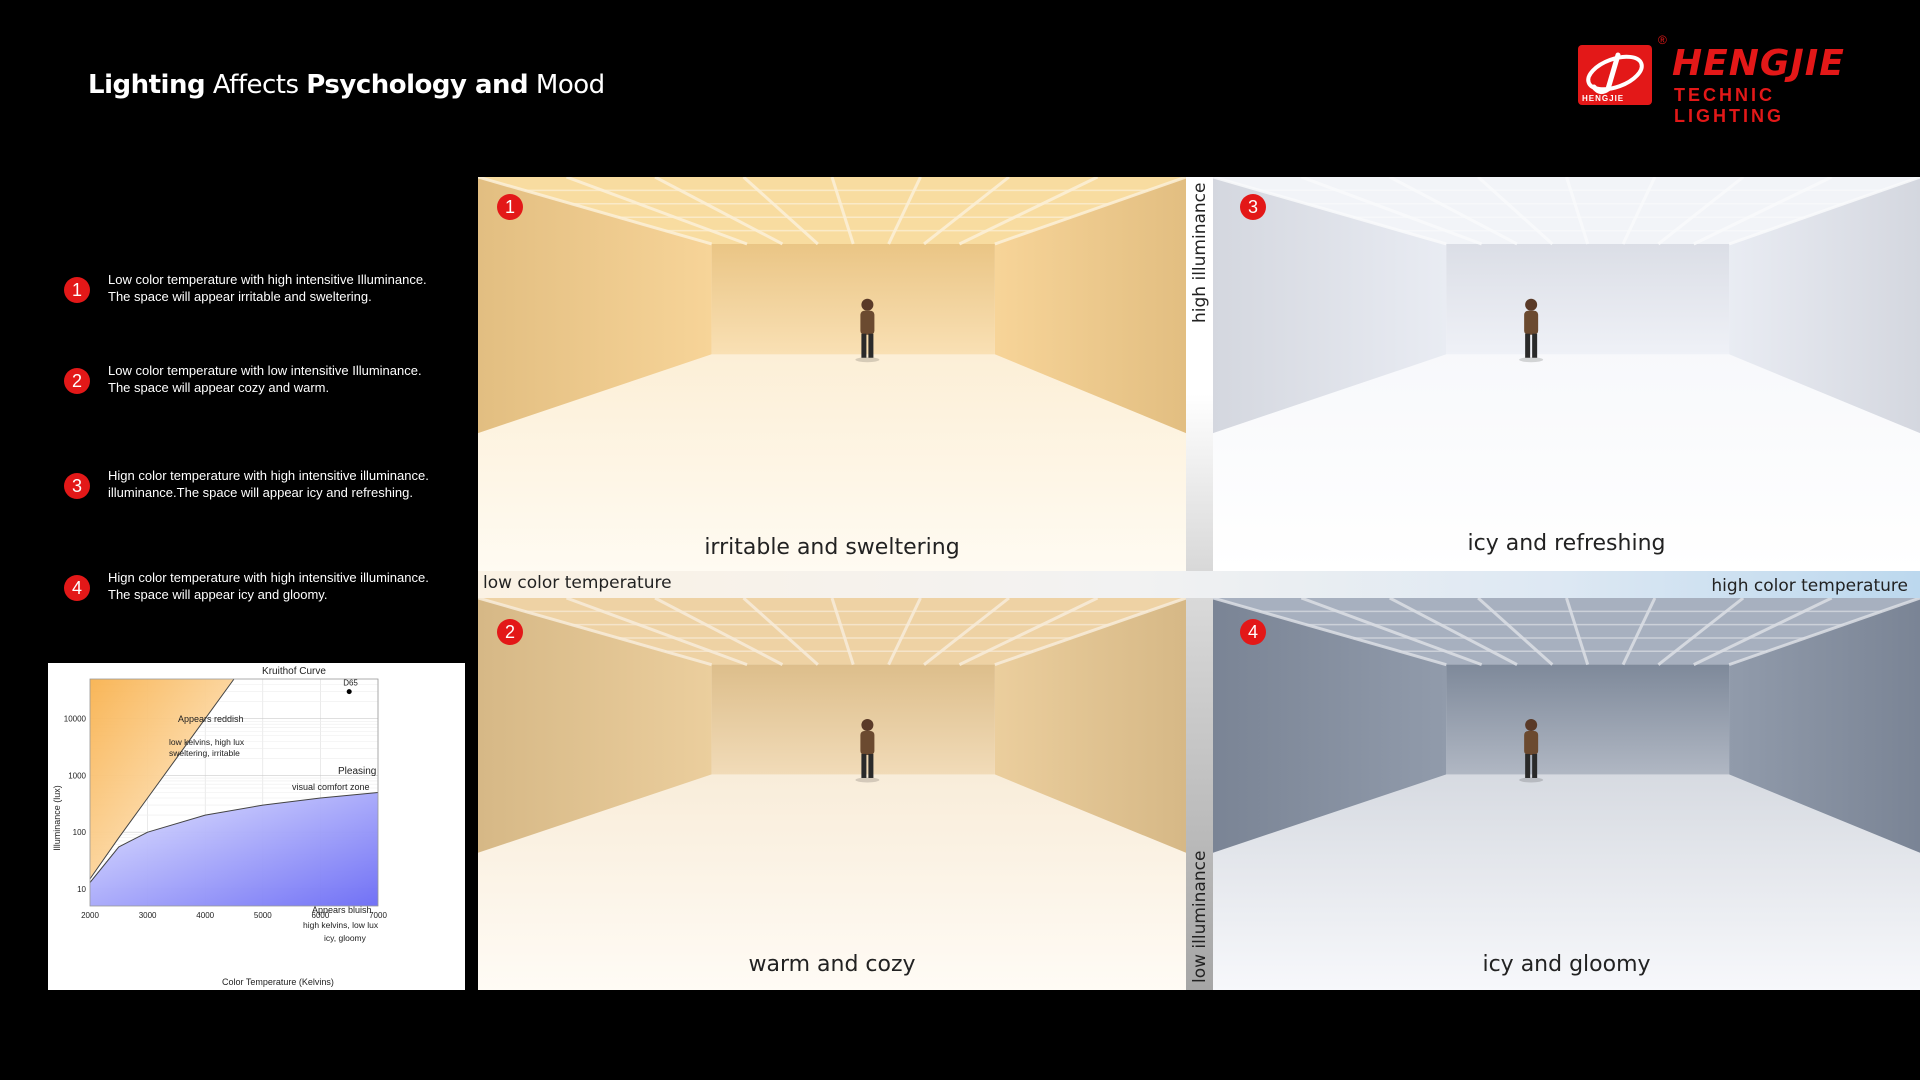 The width and height of the screenshot is (1920, 1080). I want to click on panel-caption: irritable and sweltering, so click(832, 547).